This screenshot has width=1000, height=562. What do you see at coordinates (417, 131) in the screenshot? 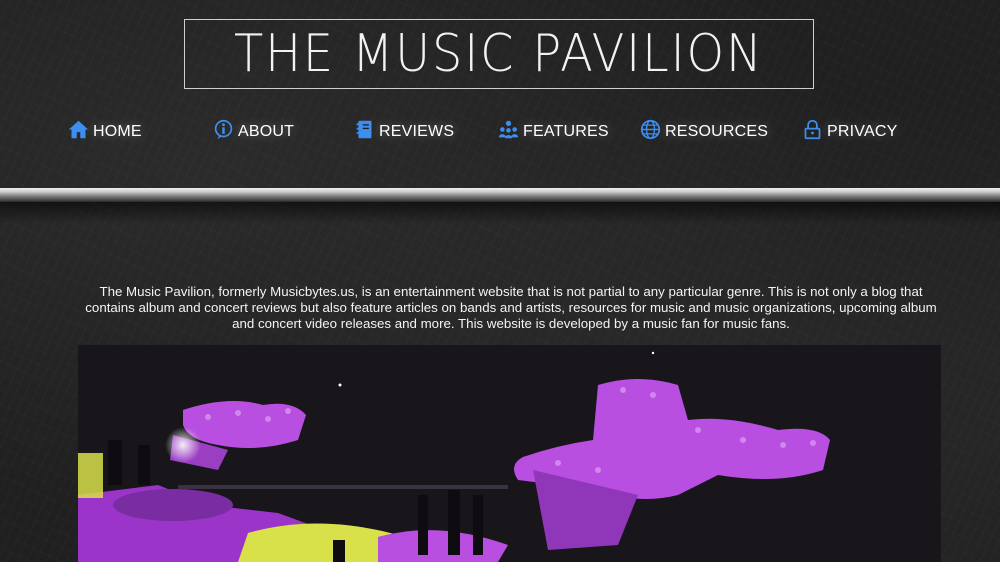
I see `nav-label-reviews: REVIEWS` at bounding box center [417, 131].